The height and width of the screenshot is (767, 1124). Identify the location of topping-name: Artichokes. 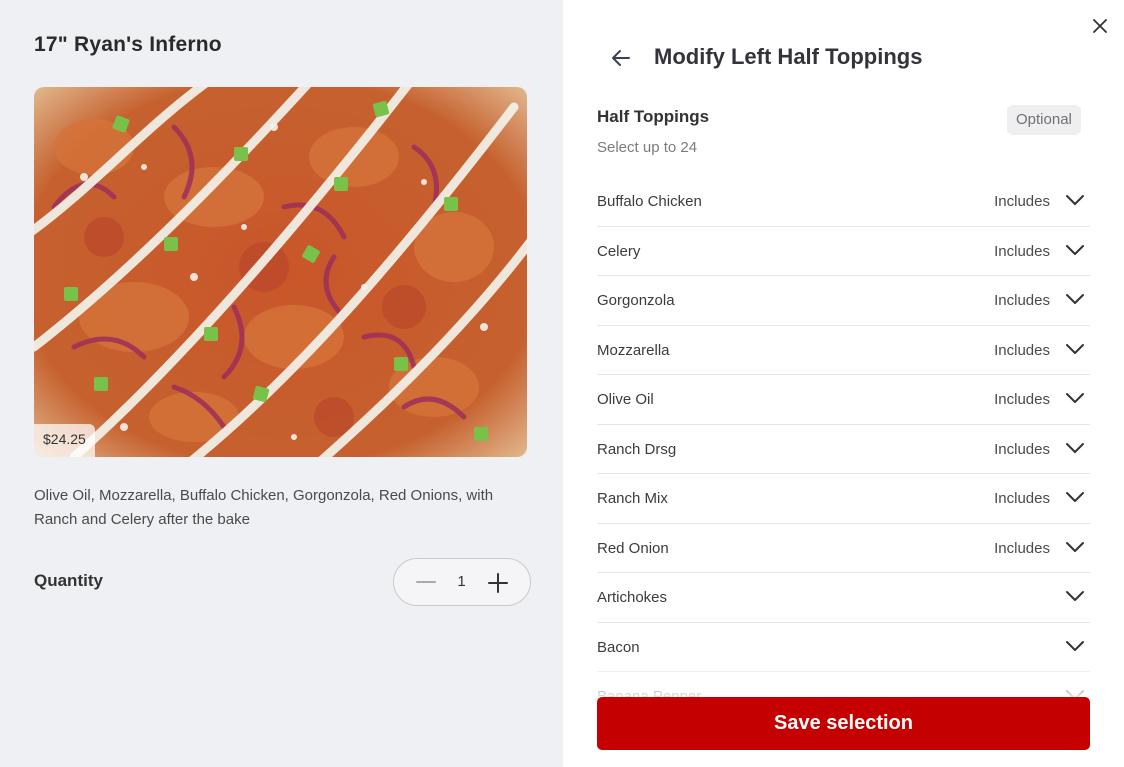
(632, 597).